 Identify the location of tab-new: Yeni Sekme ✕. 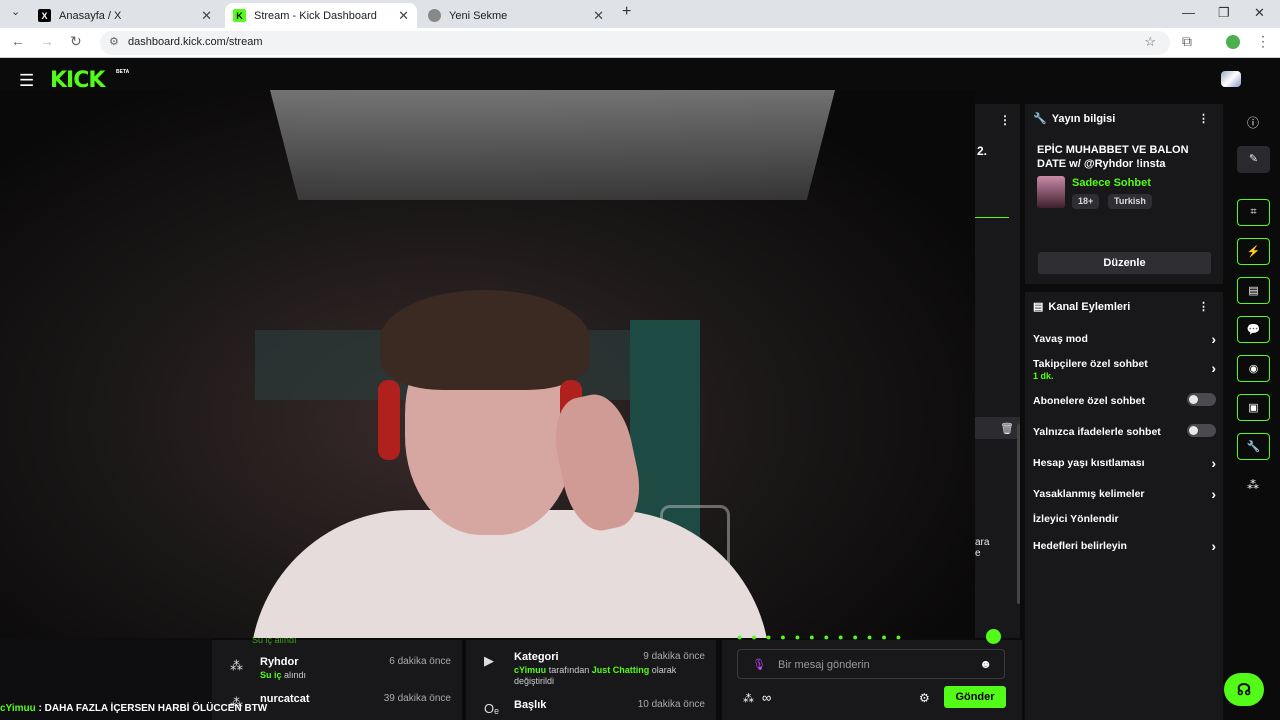
(516, 15).